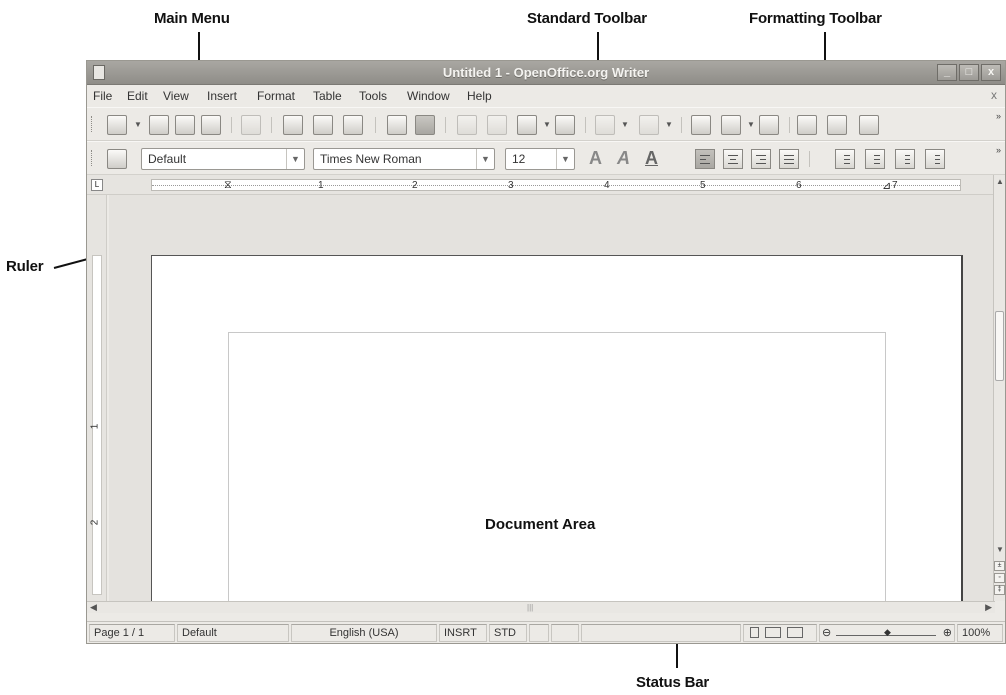 The image size is (1006, 695). What do you see at coordinates (137, 96) in the screenshot?
I see `menu-edit: Edit` at bounding box center [137, 96].